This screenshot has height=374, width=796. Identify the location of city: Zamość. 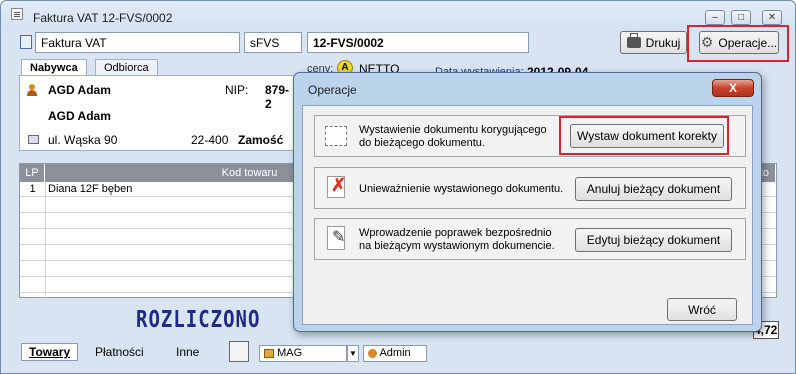
(261, 140).